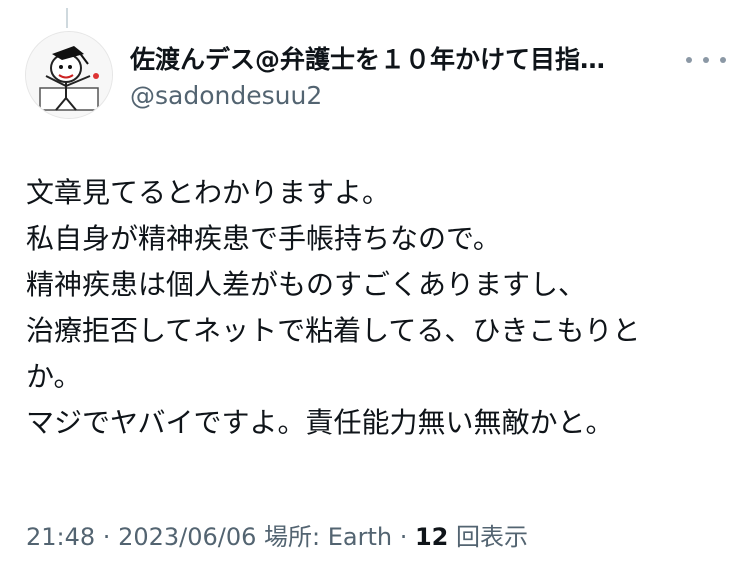  I want to click on user-handle: @sadondesuu2, so click(400, 96).